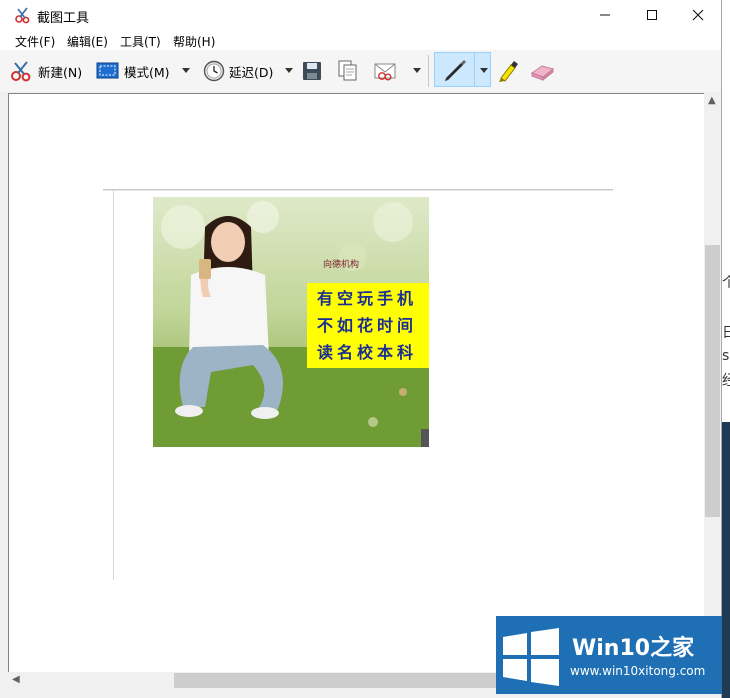 The image size is (730, 698). What do you see at coordinates (147, 72) in the screenshot?
I see `mode-button-label: 模式(M)` at bounding box center [147, 72].